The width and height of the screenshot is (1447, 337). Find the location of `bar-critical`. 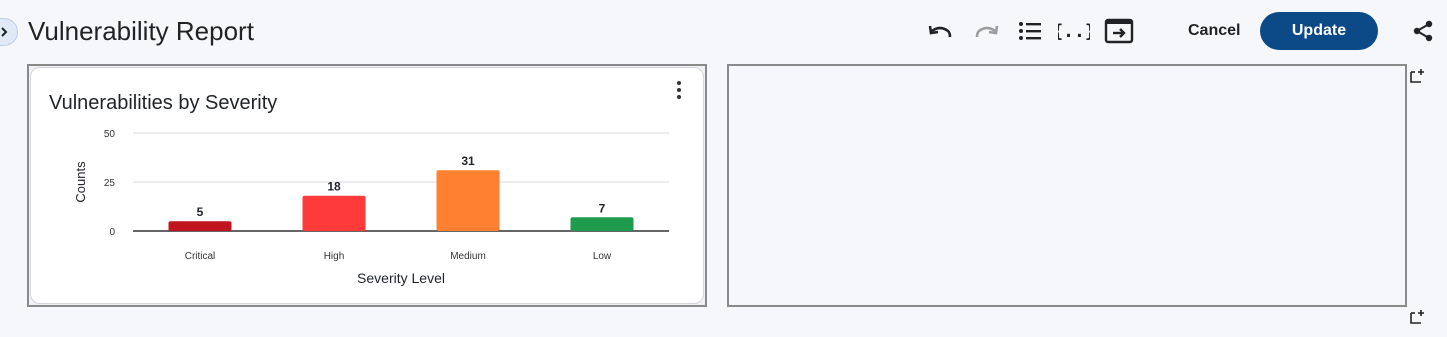

bar-critical is located at coordinates (200, 226).